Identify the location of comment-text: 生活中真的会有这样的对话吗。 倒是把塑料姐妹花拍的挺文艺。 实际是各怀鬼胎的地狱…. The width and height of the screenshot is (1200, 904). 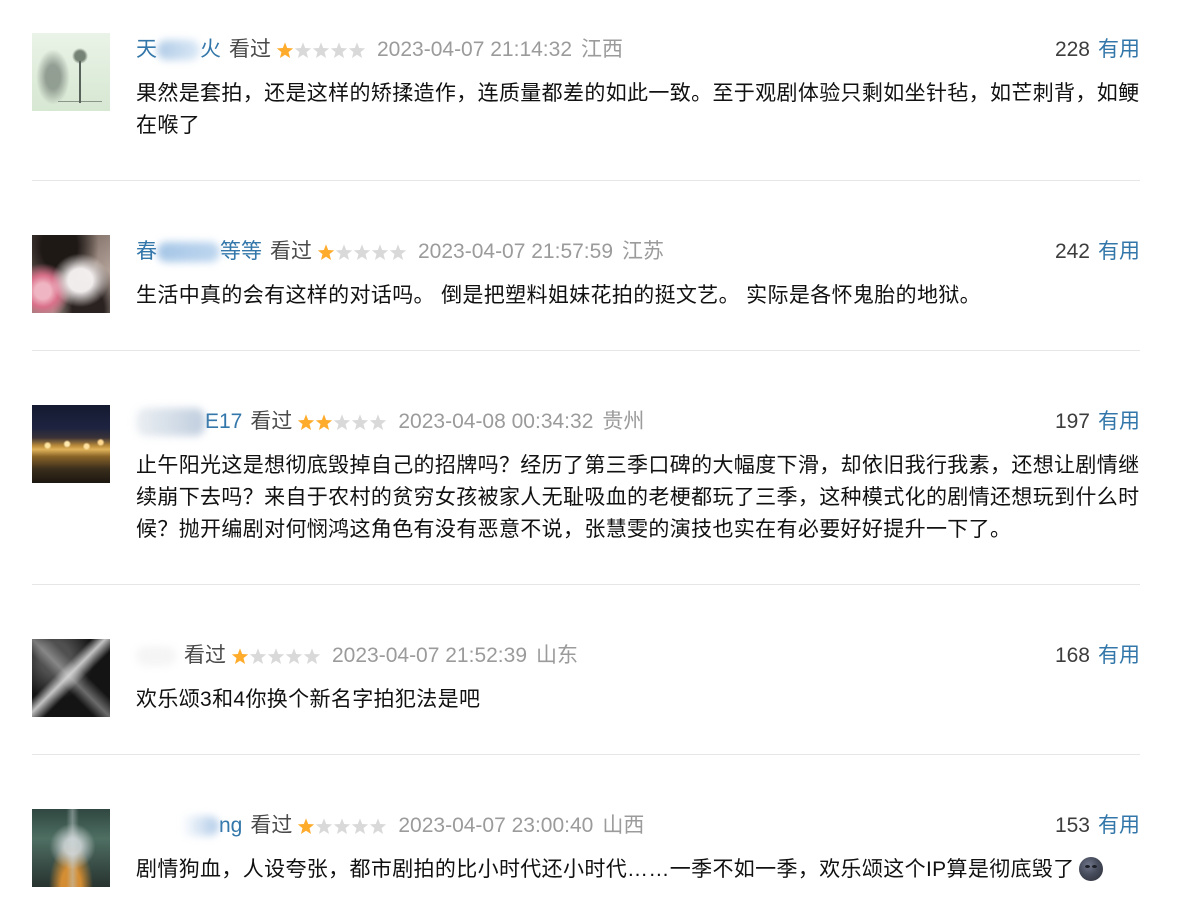
(559, 295).